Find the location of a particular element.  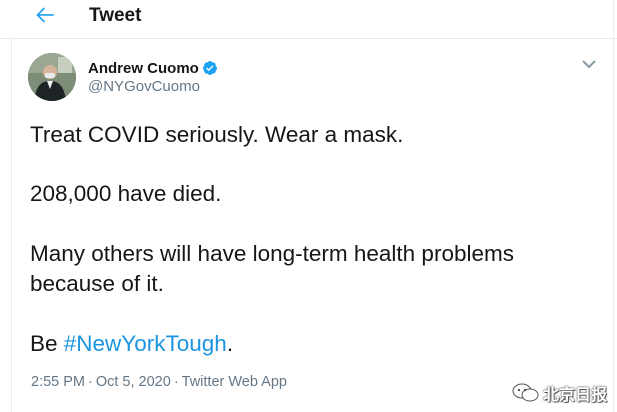

column-divider-right is located at coordinates (613, 206).